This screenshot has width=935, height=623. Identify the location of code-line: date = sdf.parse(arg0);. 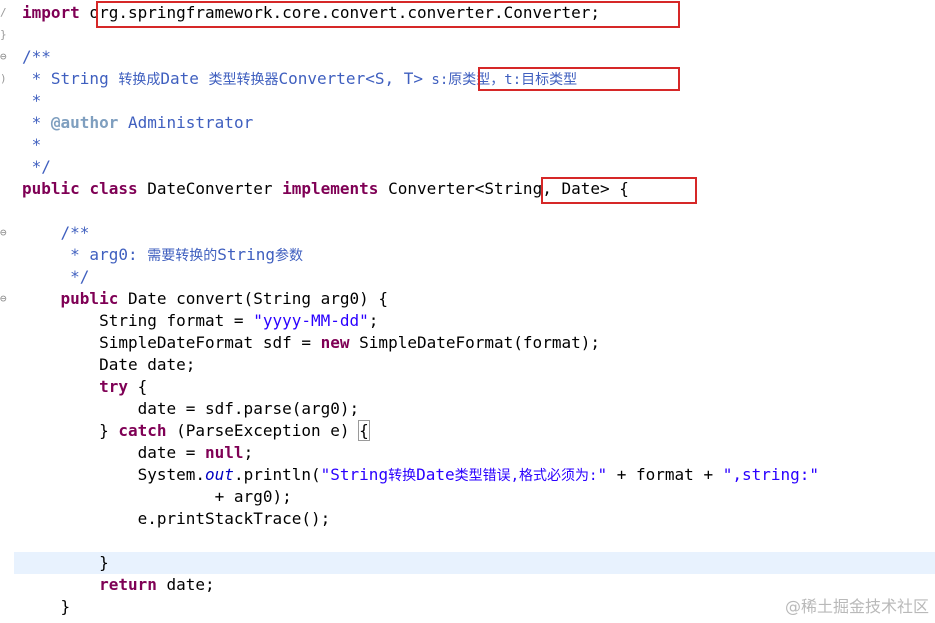
(191, 409).